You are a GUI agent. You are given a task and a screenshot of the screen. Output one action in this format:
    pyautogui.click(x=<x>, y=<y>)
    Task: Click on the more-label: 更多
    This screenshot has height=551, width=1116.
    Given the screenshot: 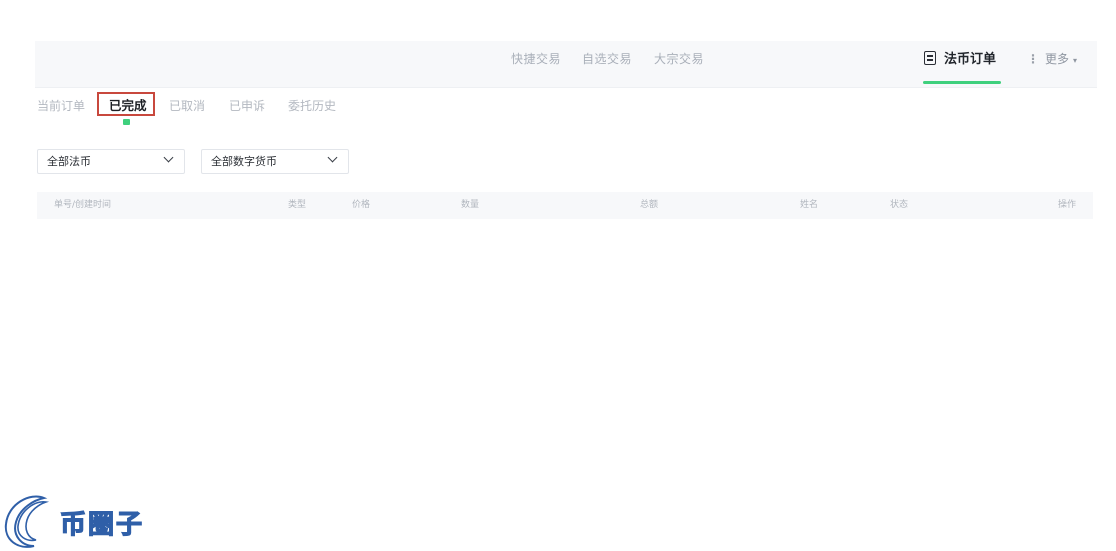 What is the action you would take?
    pyautogui.click(x=1057, y=59)
    